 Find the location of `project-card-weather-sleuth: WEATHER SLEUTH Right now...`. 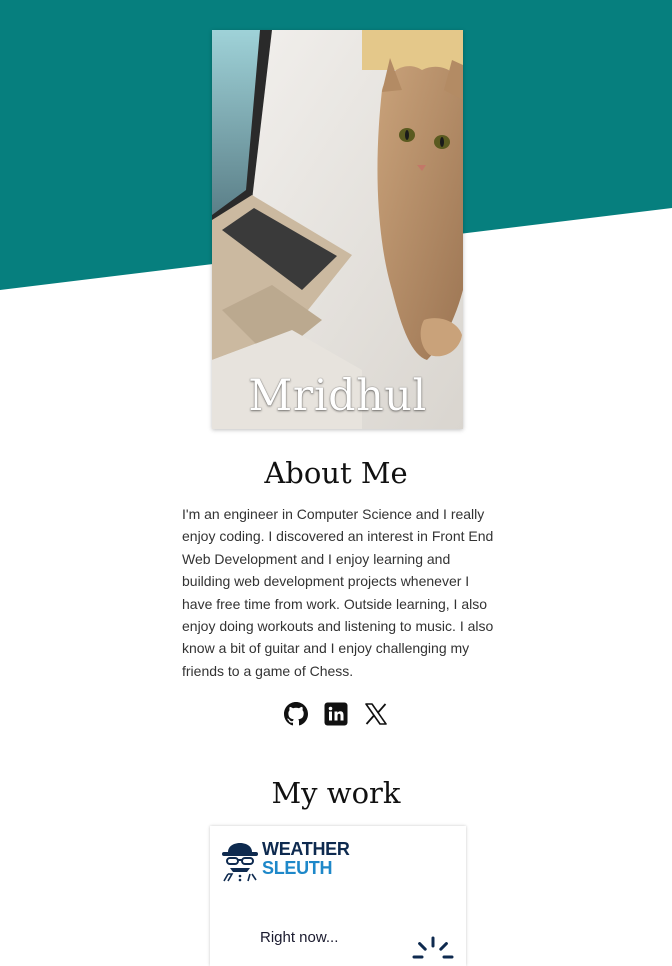

project-card-weather-sleuth: WEATHER SLEUTH Right now... is located at coordinates (338, 896).